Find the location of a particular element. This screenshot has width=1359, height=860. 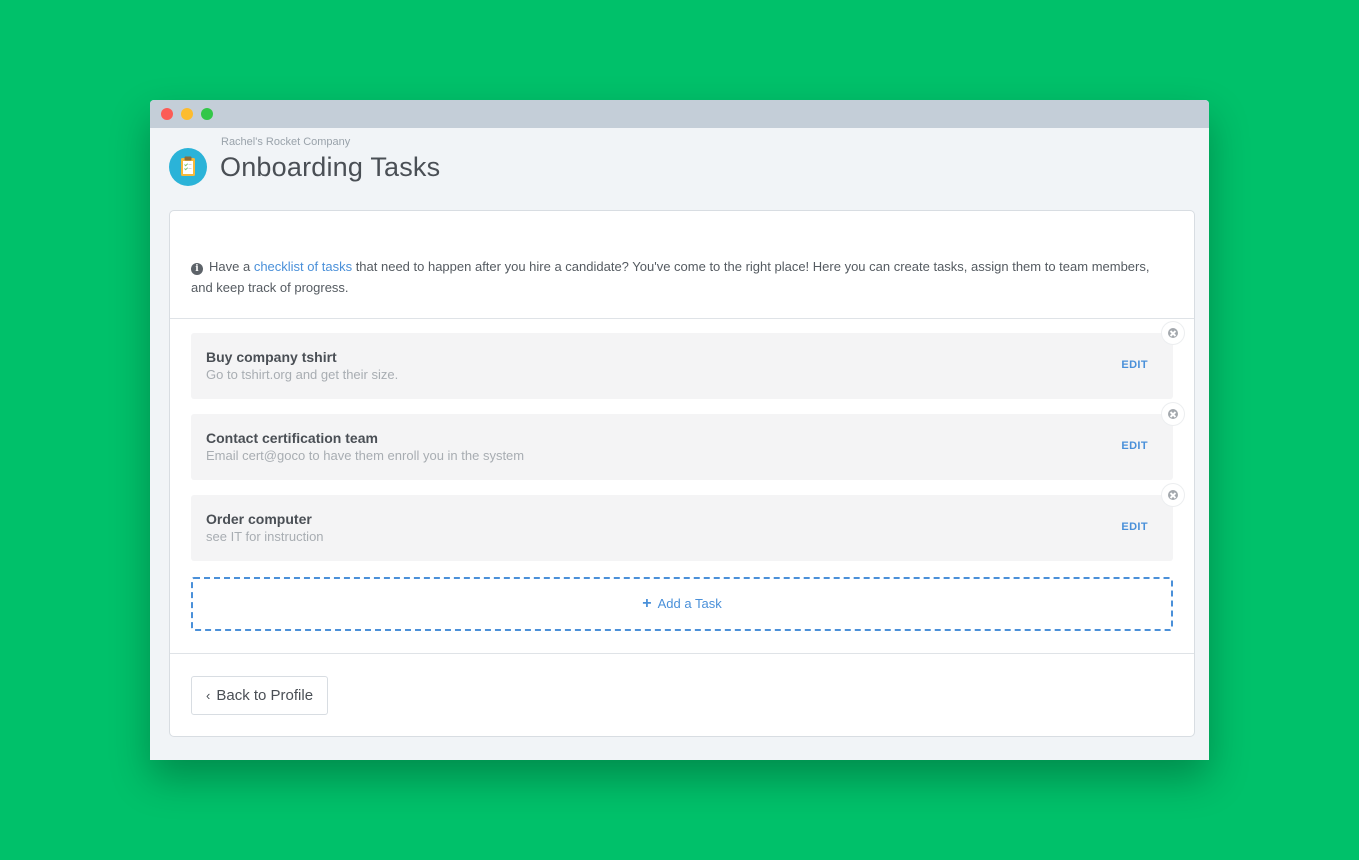

intro-before-link: Have a is located at coordinates (231, 266).